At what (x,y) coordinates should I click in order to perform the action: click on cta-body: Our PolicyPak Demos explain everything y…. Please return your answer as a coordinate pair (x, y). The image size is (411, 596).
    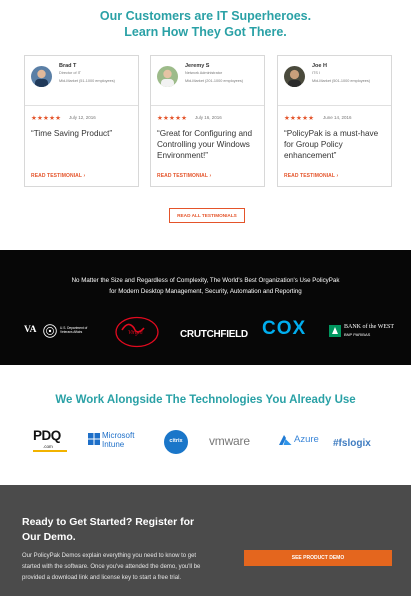
    Looking at the image, I should click on (111, 567).